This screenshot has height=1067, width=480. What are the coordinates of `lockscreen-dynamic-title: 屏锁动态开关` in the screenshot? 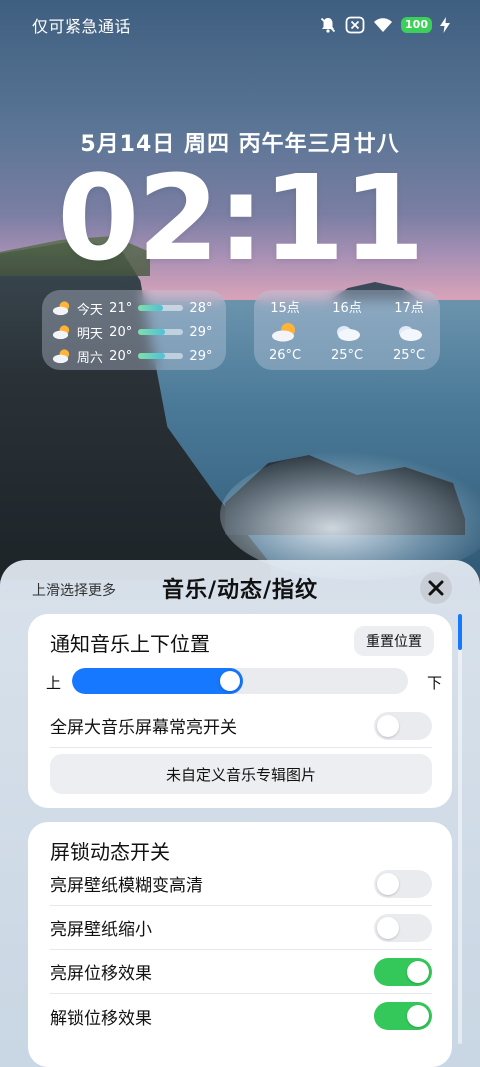 It's located at (110, 852).